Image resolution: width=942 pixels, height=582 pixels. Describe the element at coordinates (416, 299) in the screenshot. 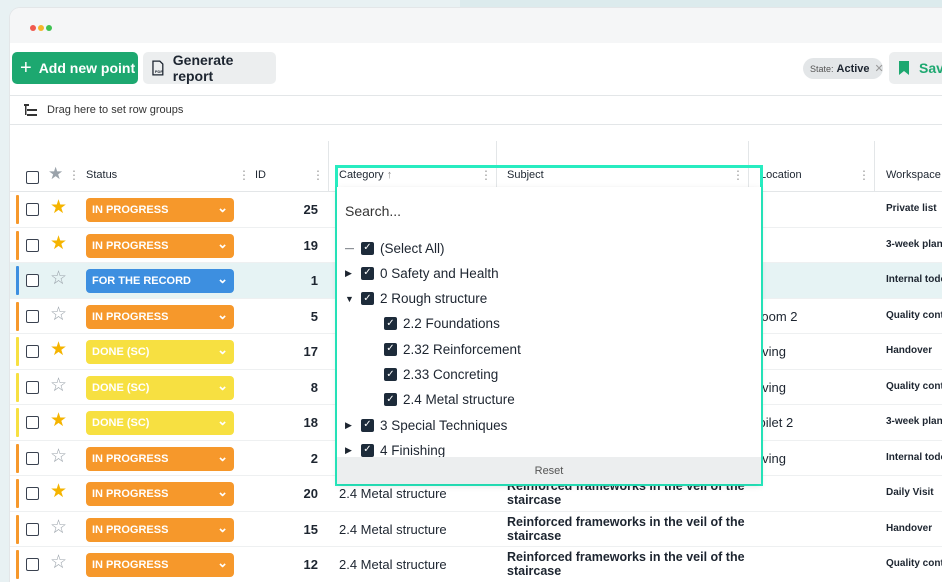

I see `filter-option: ▼ ✓ 2 Rough structure` at that location.